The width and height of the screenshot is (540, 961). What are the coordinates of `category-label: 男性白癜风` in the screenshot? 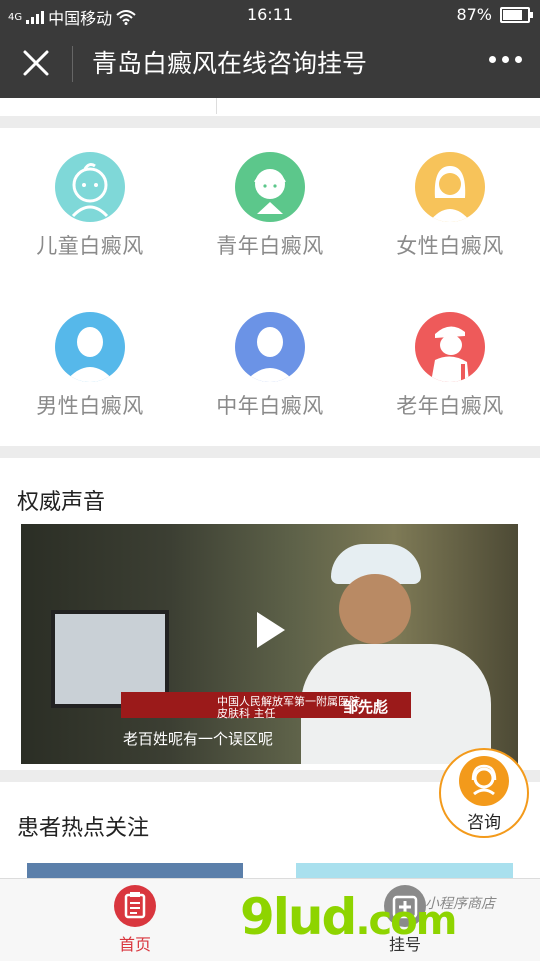 It's located at (90, 406).